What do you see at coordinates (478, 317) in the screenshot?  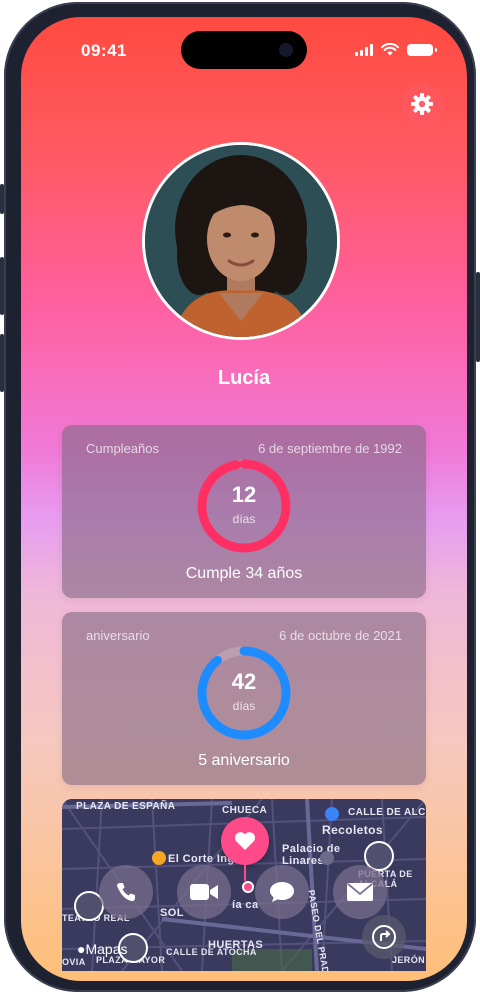 I see `power-button` at bounding box center [478, 317].